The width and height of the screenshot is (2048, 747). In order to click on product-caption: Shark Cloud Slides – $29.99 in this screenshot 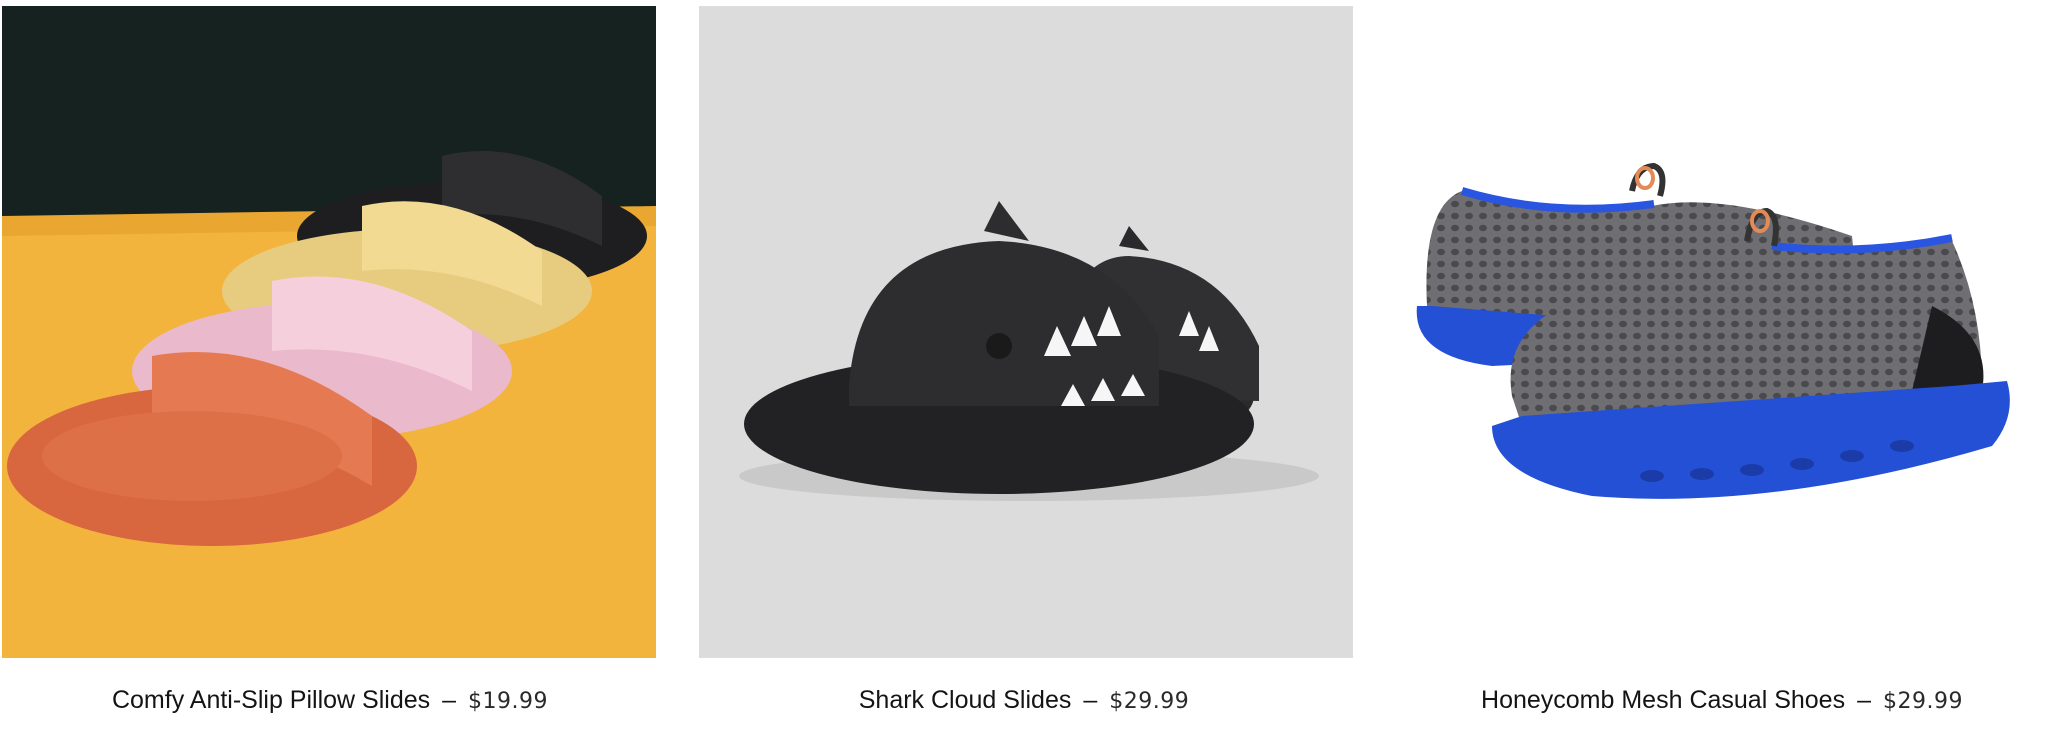, I will do `click(1024, 701)`.